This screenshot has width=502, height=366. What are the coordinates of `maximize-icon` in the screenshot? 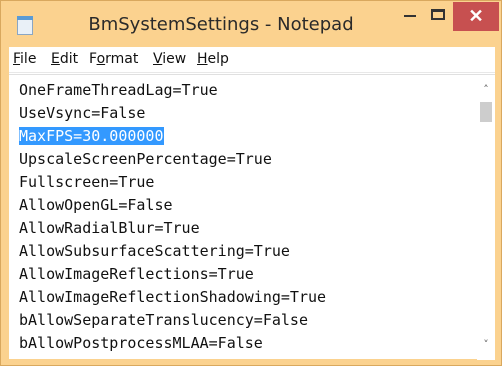 It's located at (438, 14).